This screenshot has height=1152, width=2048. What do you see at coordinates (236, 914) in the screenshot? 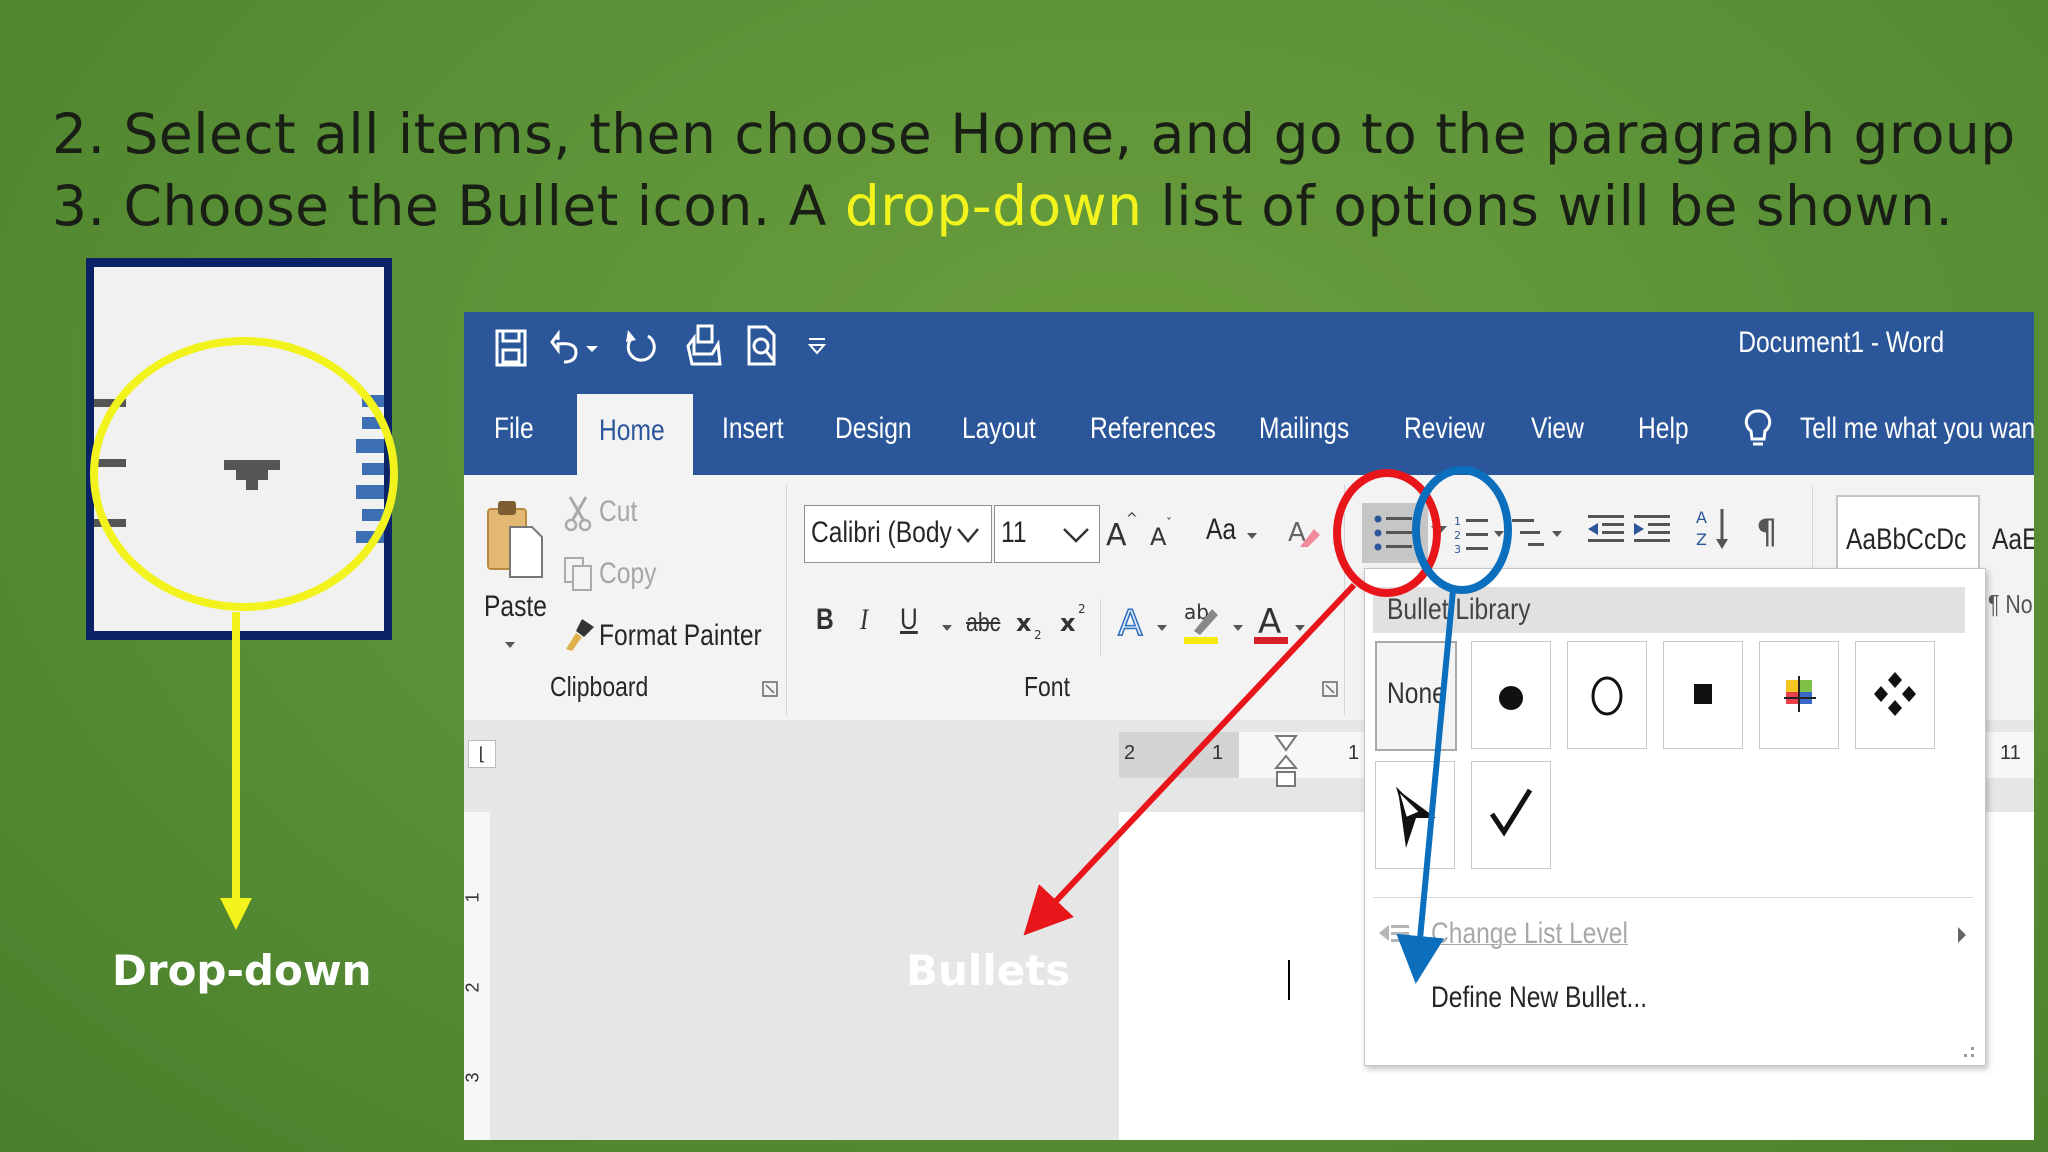
I see `yellow-arrowhead` at bounding box center [236, 914].